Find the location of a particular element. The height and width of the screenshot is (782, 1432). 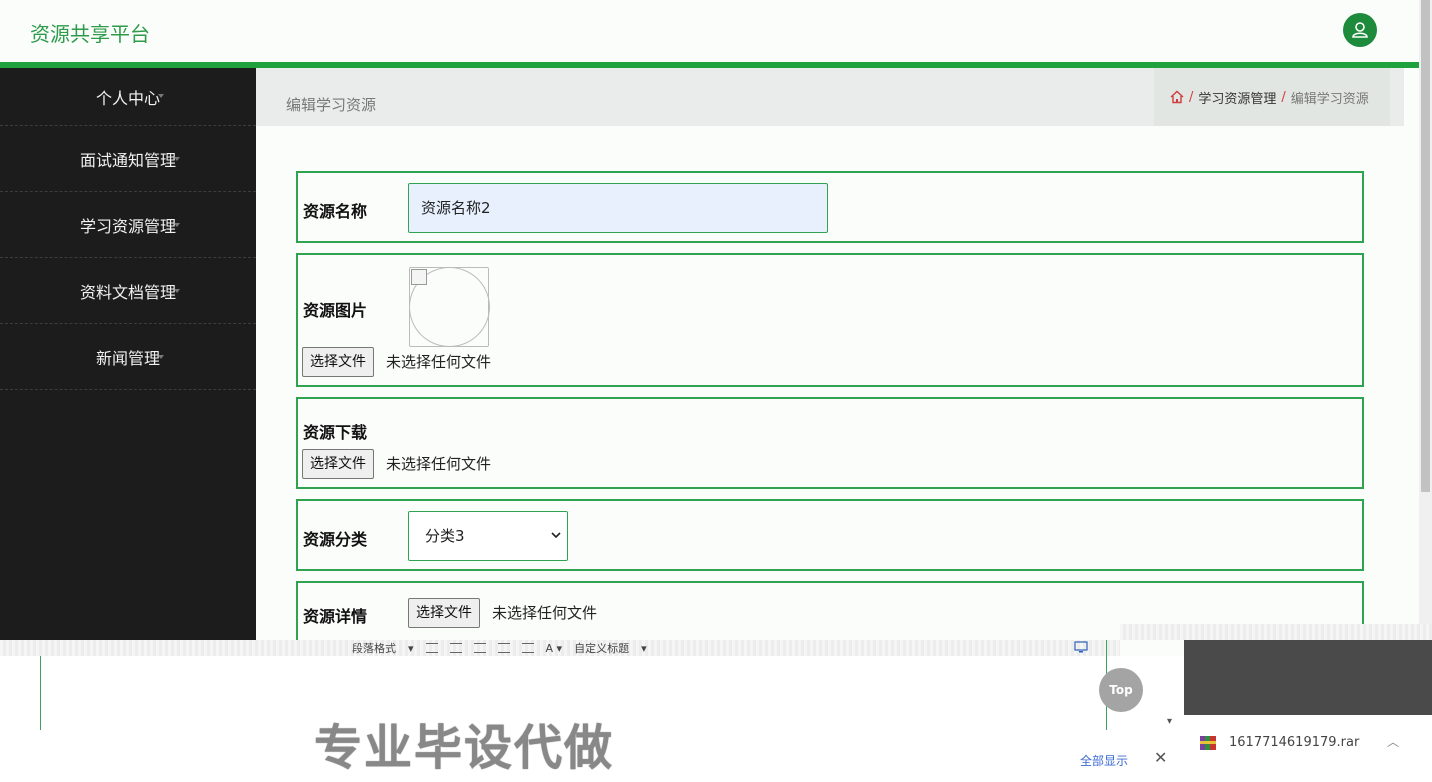

page-title: 编辑学习资源 is located at coordinates (331, 105).